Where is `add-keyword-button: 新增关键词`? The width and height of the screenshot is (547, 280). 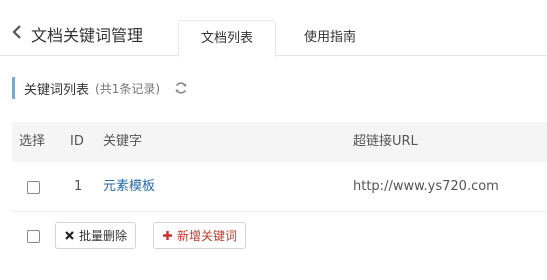 add-keyword-button: 新增关键词 is located at coordinates (200, 235).